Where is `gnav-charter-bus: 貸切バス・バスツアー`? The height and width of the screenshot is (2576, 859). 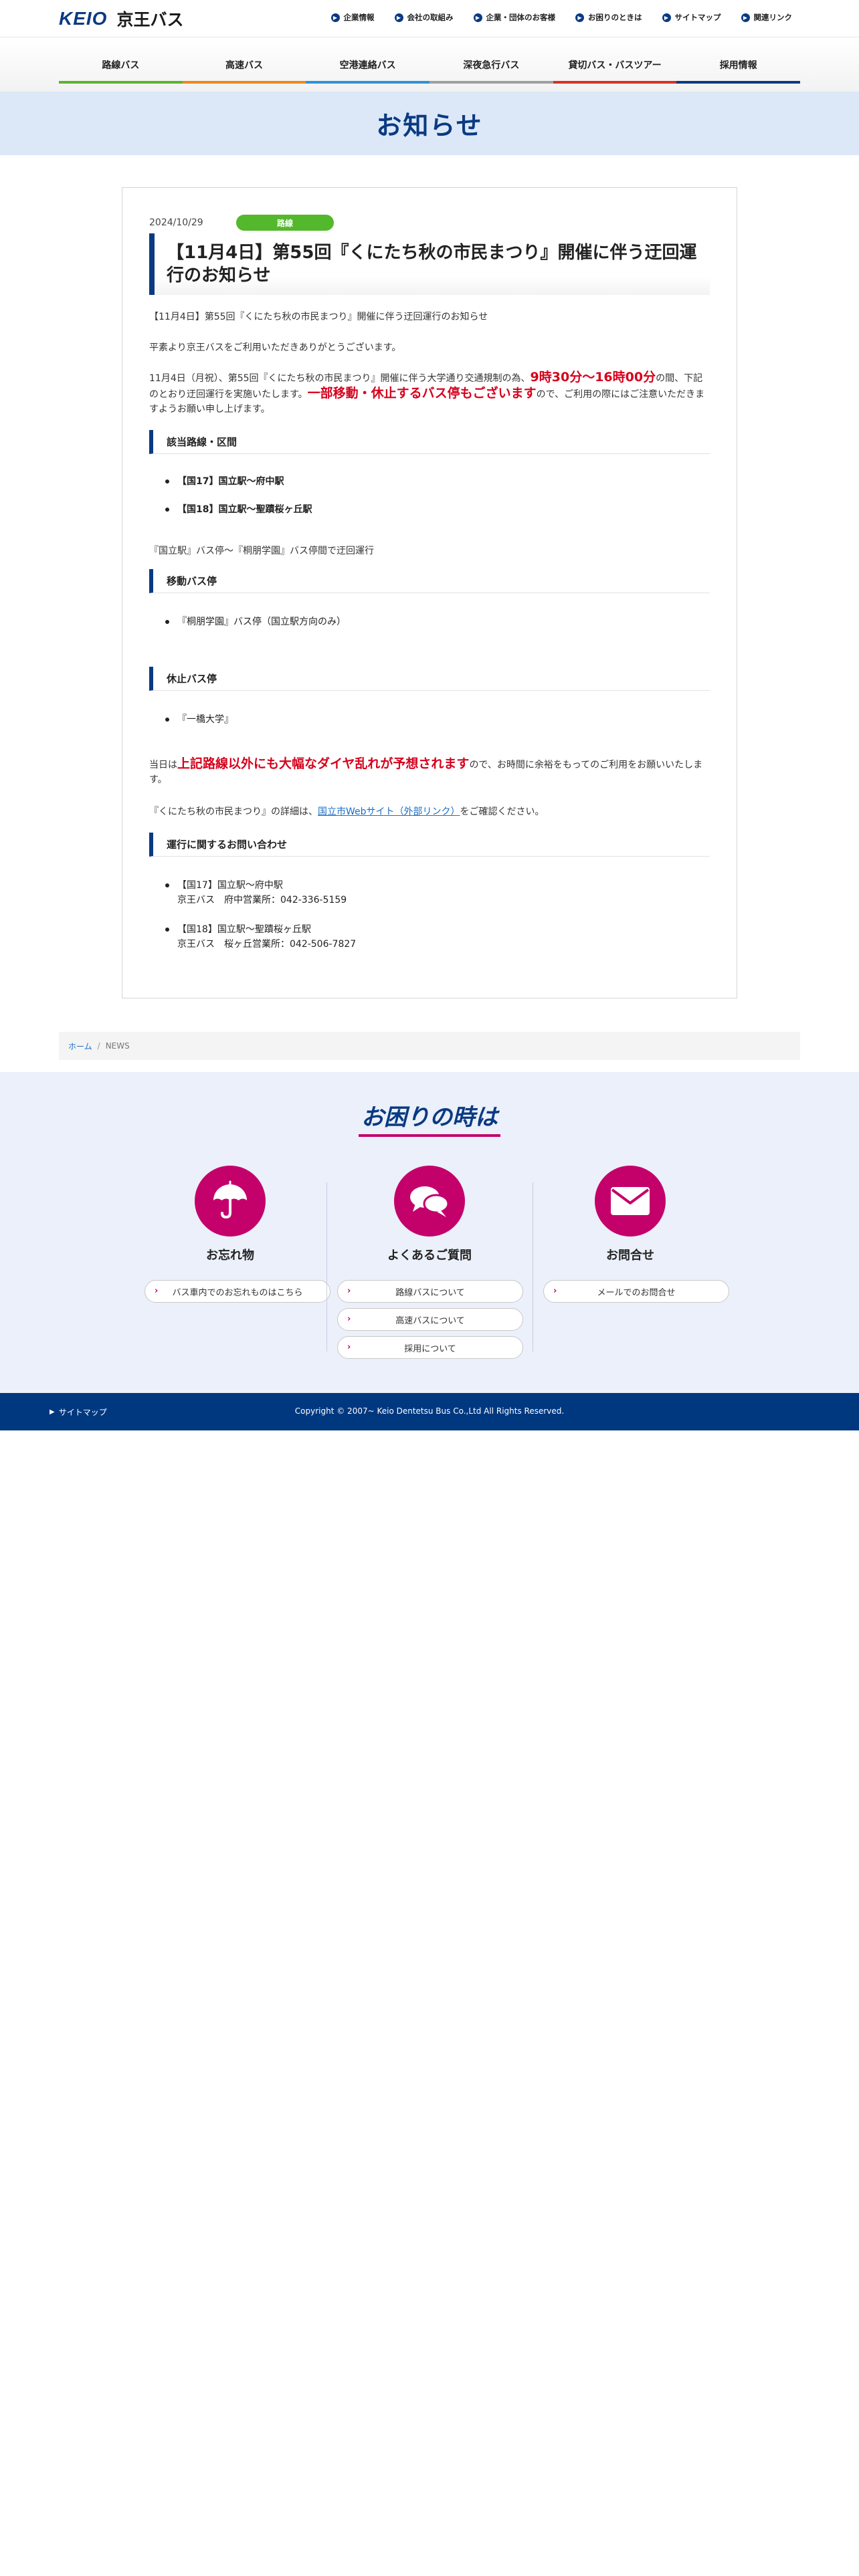 gnav-charter-bus: 貸切バス・バスツアー is located at coordinates (615, 66).